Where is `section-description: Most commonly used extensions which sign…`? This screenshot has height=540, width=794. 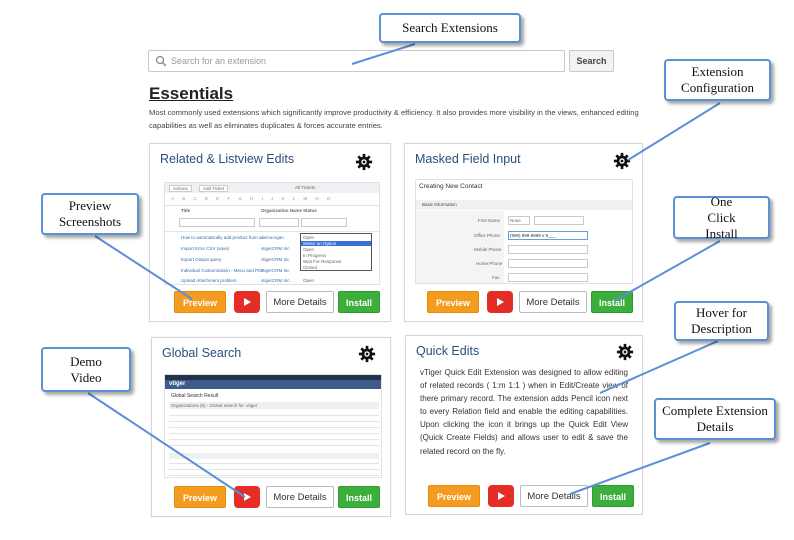 section-description: Most commonly used extensions which sign… is located at coordinates (394, 119).